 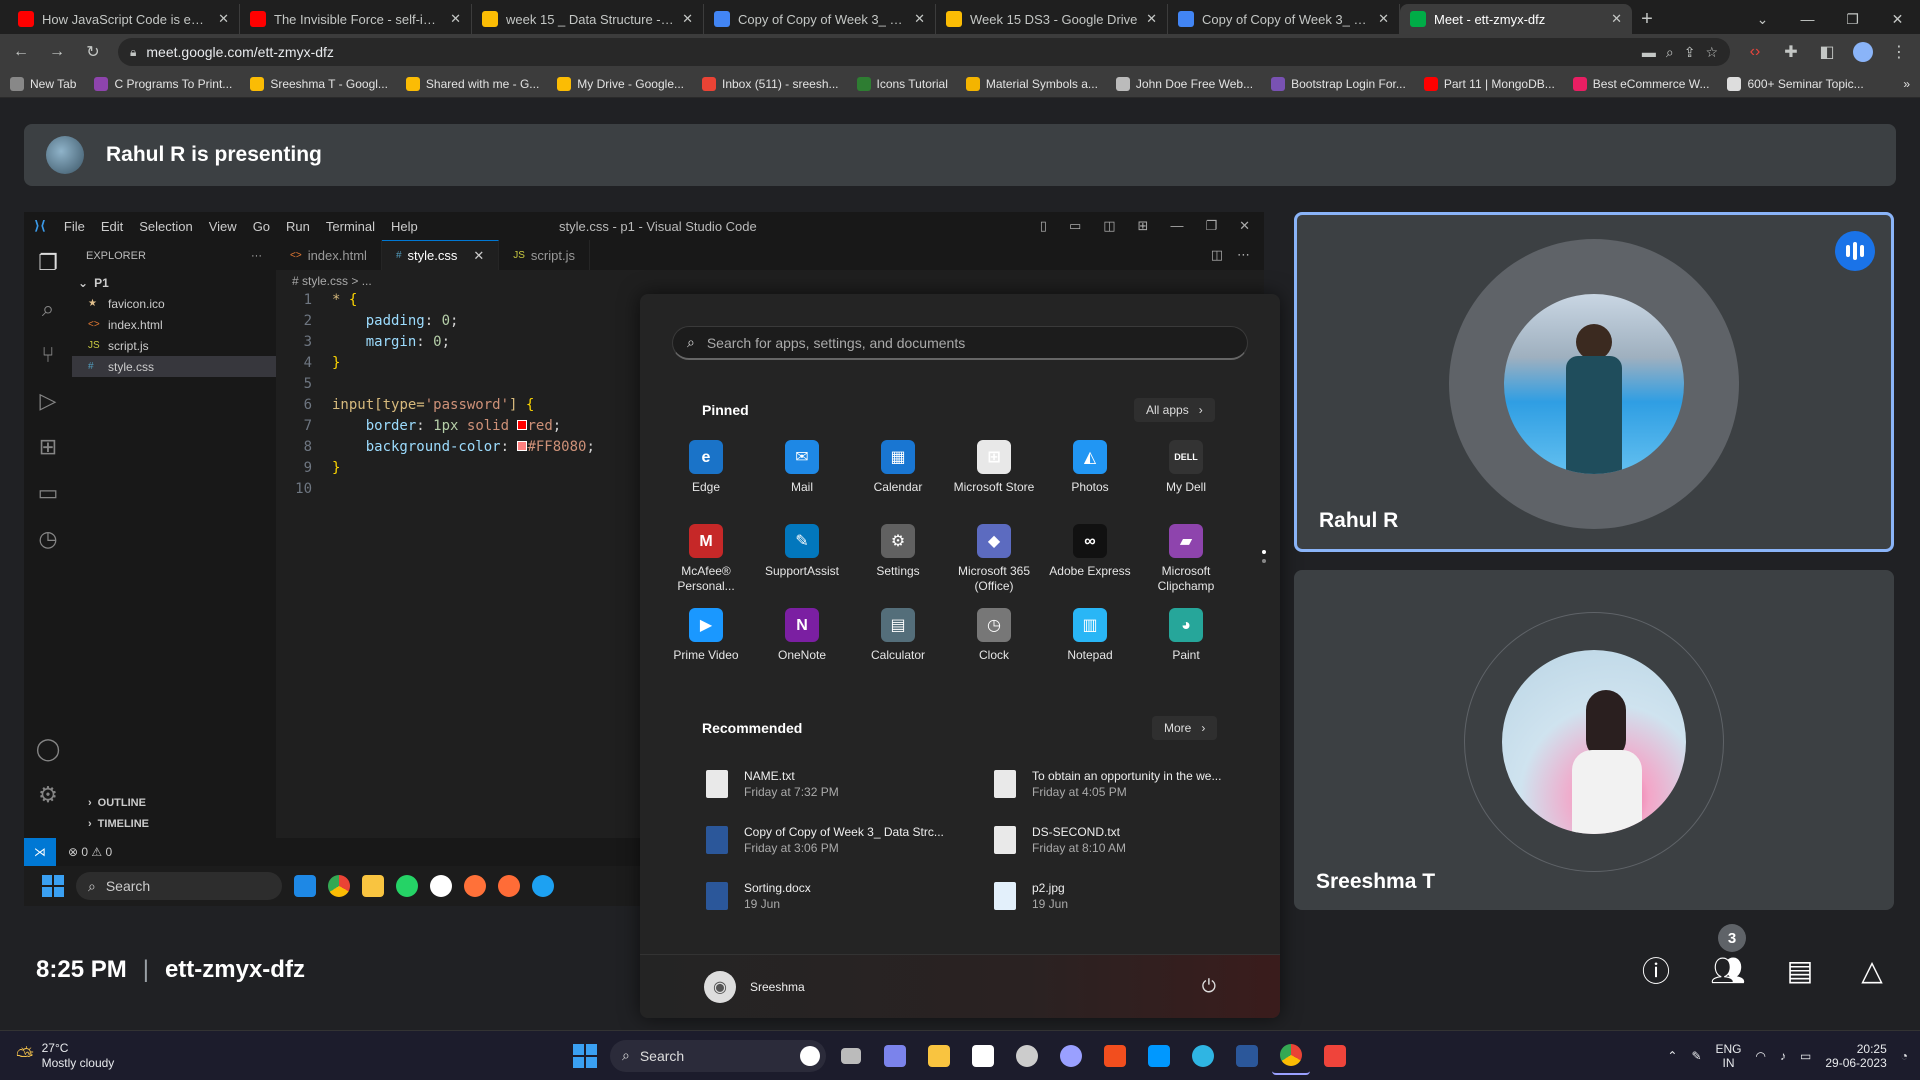 What do you see at coordinates (1516, 19) in the screenshot?
I see `browser-tab: Meet - ett-zmyx-dfz ✕` at bounding box center [1516, 19].